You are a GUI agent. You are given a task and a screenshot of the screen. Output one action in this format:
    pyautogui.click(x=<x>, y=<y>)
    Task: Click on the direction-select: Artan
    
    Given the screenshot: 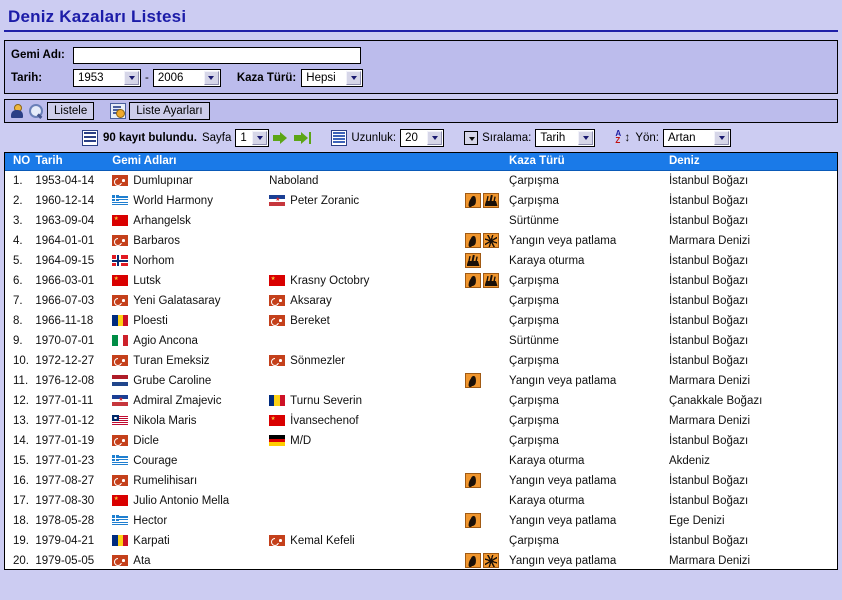 What is the action you would take?
    pyautogui.click(x=697, y=138)
    